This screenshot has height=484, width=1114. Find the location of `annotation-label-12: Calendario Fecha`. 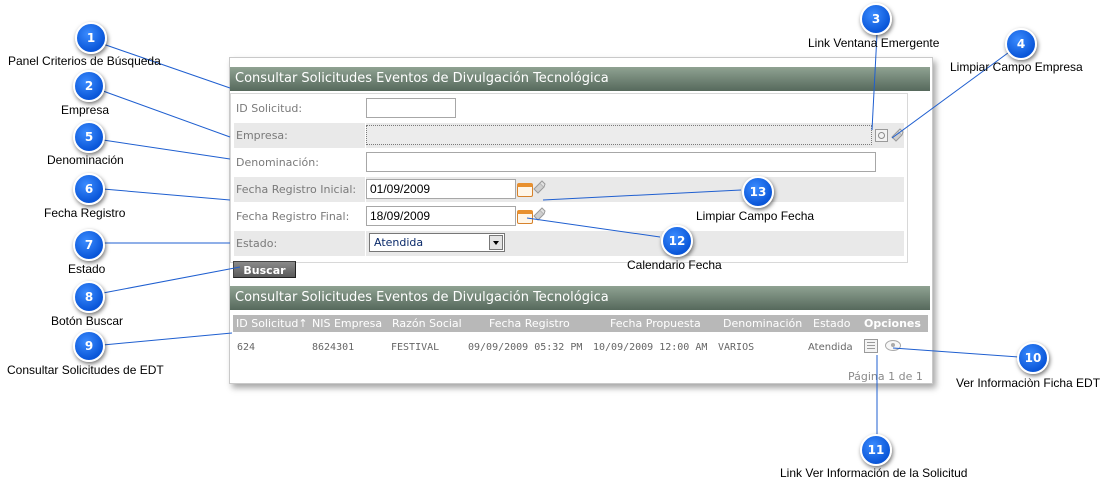

annotation-label-12: Calendario Fecha is located at coordinates (674, 265).